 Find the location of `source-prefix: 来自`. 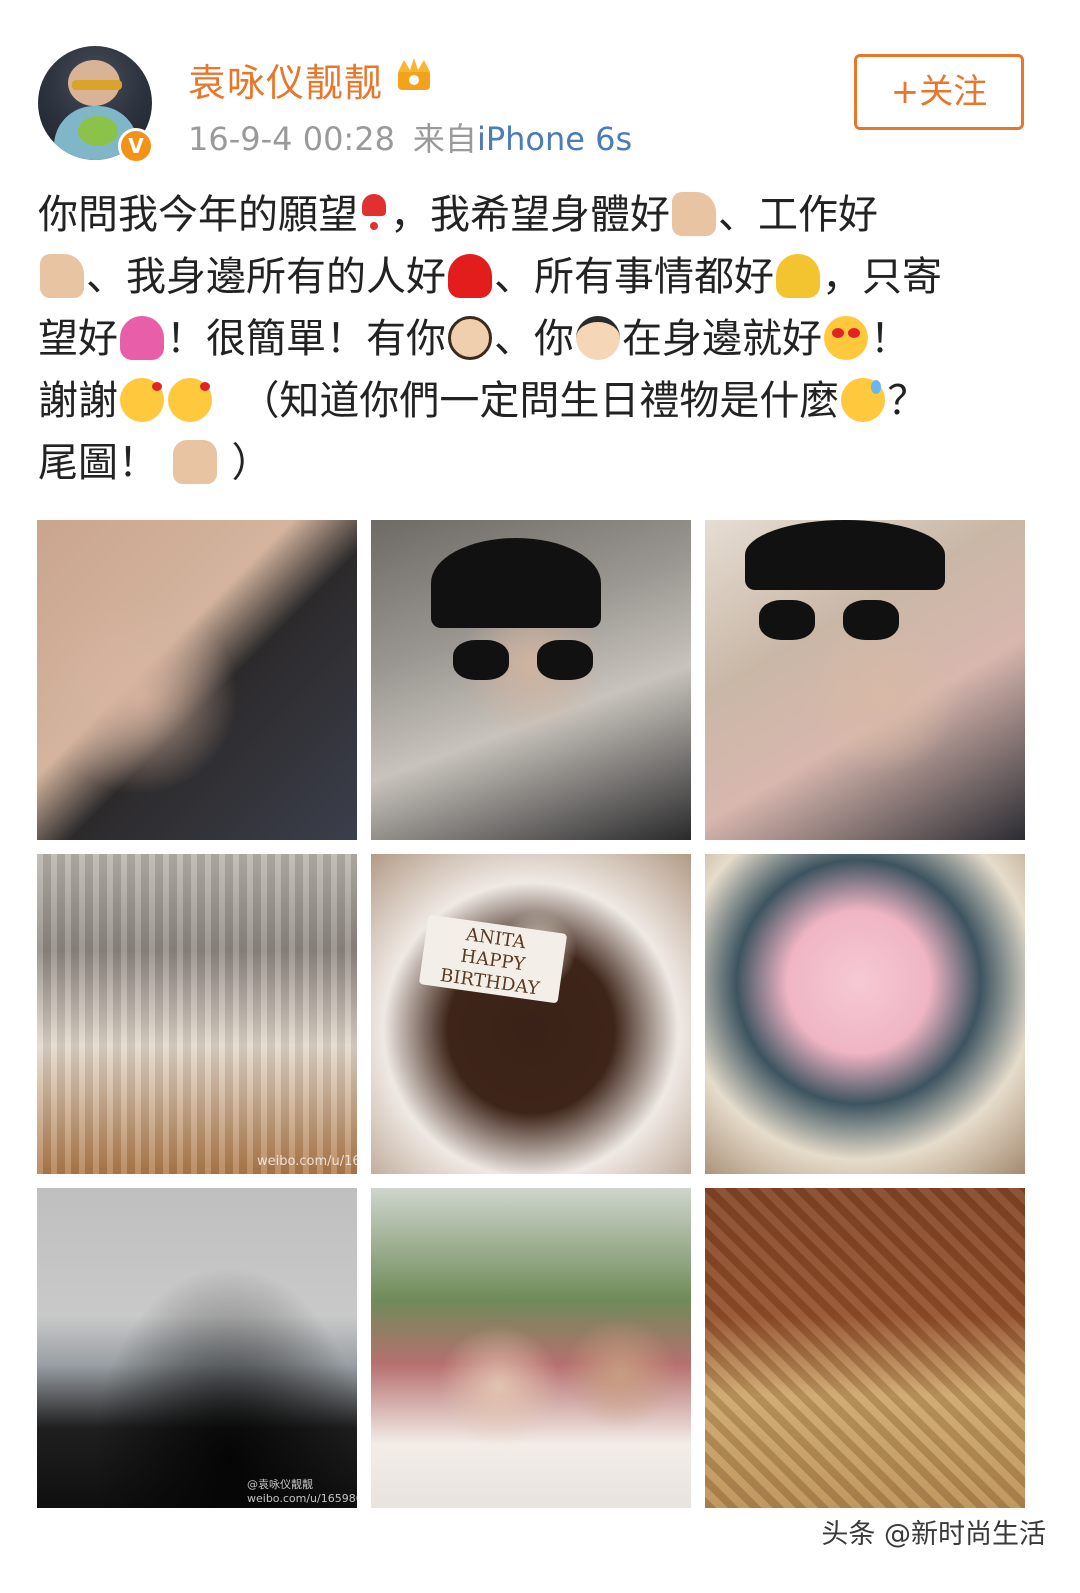

source-prefix: 来自 is located at coordinates (444, 139).